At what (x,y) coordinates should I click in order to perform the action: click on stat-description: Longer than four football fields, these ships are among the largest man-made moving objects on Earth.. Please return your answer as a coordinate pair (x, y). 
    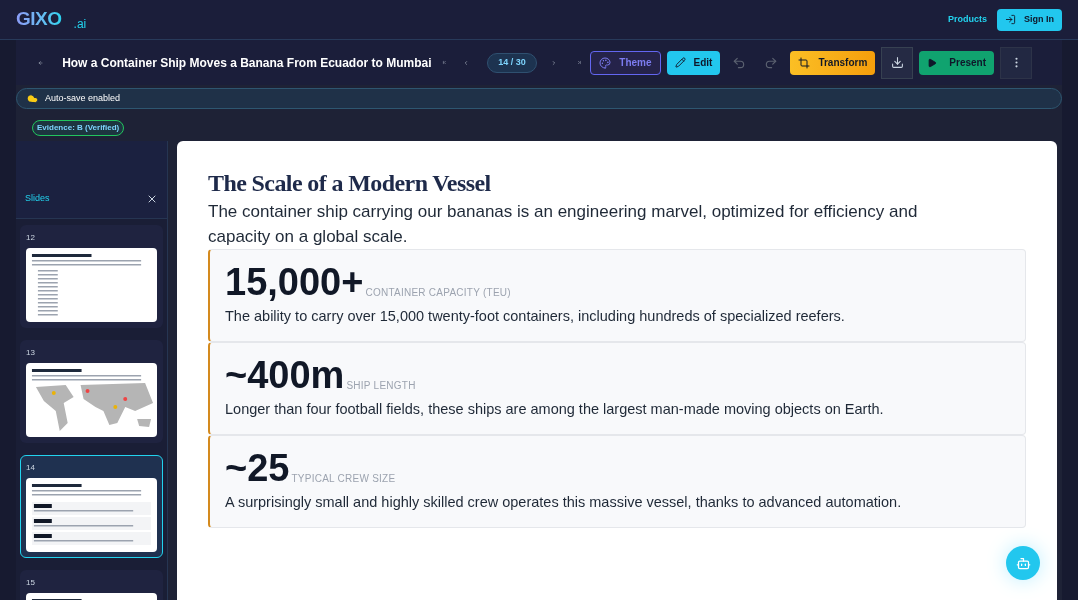
    Looking at the image, I should click on (555, 409).